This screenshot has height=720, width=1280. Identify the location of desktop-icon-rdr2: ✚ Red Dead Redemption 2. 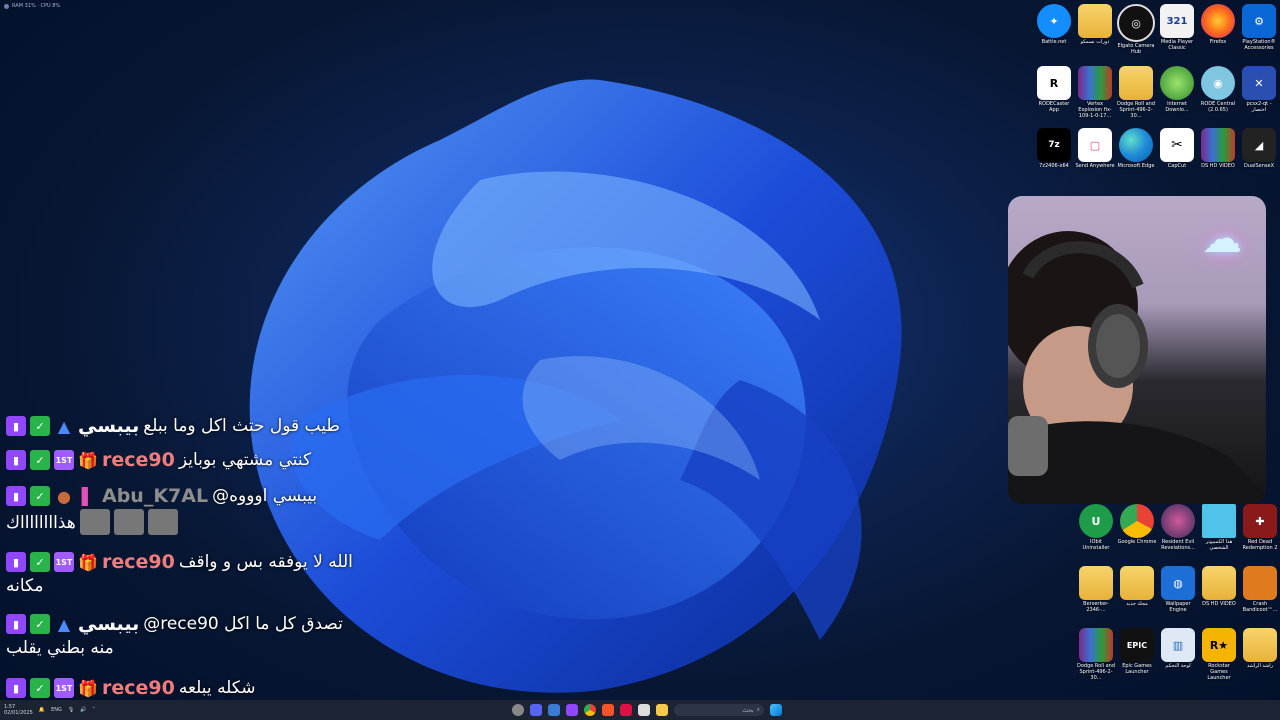
(1260, 527).